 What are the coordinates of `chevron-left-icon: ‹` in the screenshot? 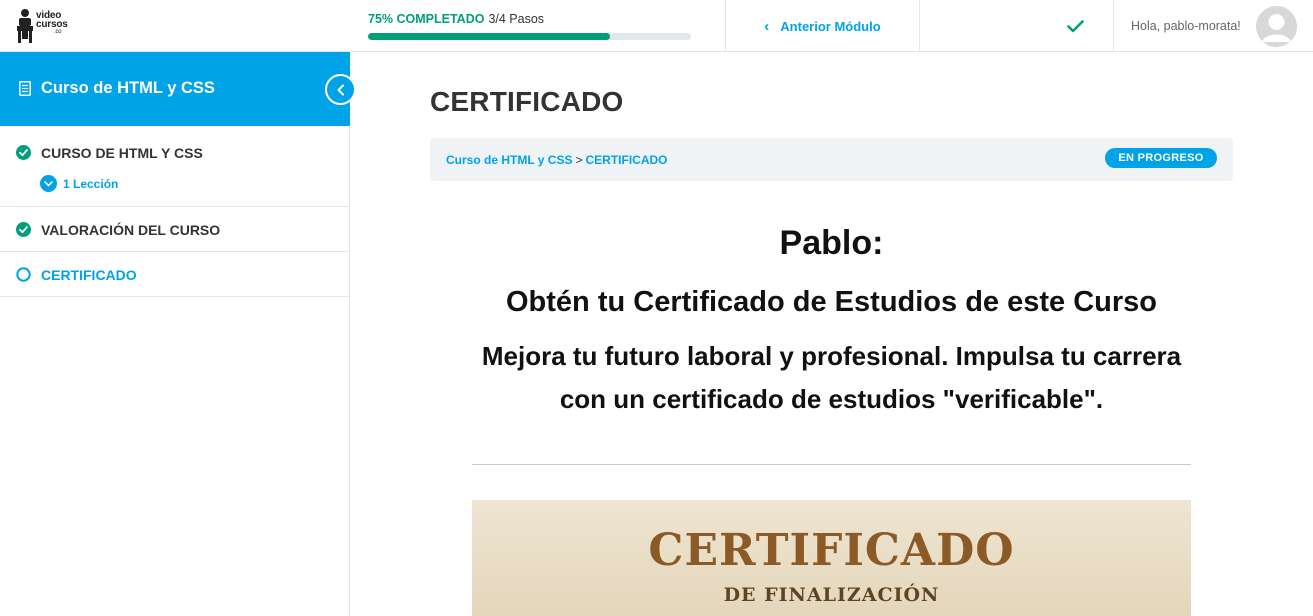 It's located at (767, 26).